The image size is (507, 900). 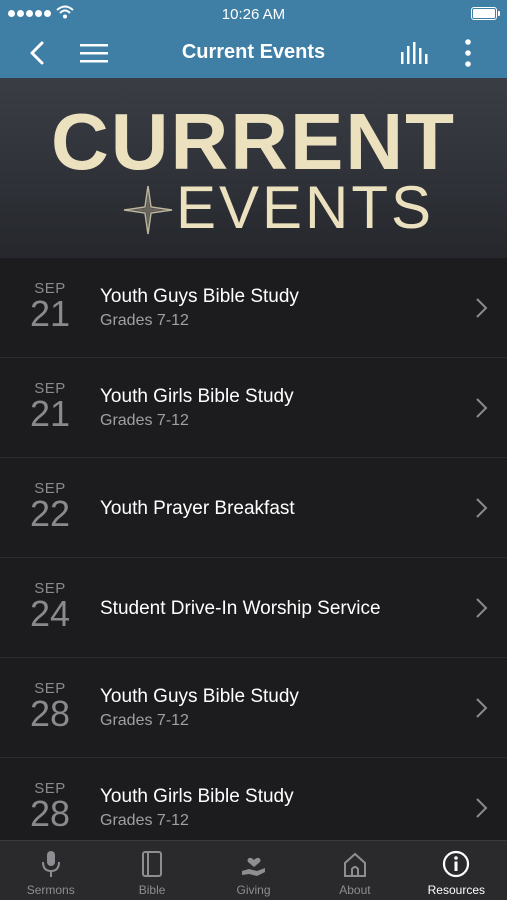 I want to click on book-icon, so click(x=152, y=864).